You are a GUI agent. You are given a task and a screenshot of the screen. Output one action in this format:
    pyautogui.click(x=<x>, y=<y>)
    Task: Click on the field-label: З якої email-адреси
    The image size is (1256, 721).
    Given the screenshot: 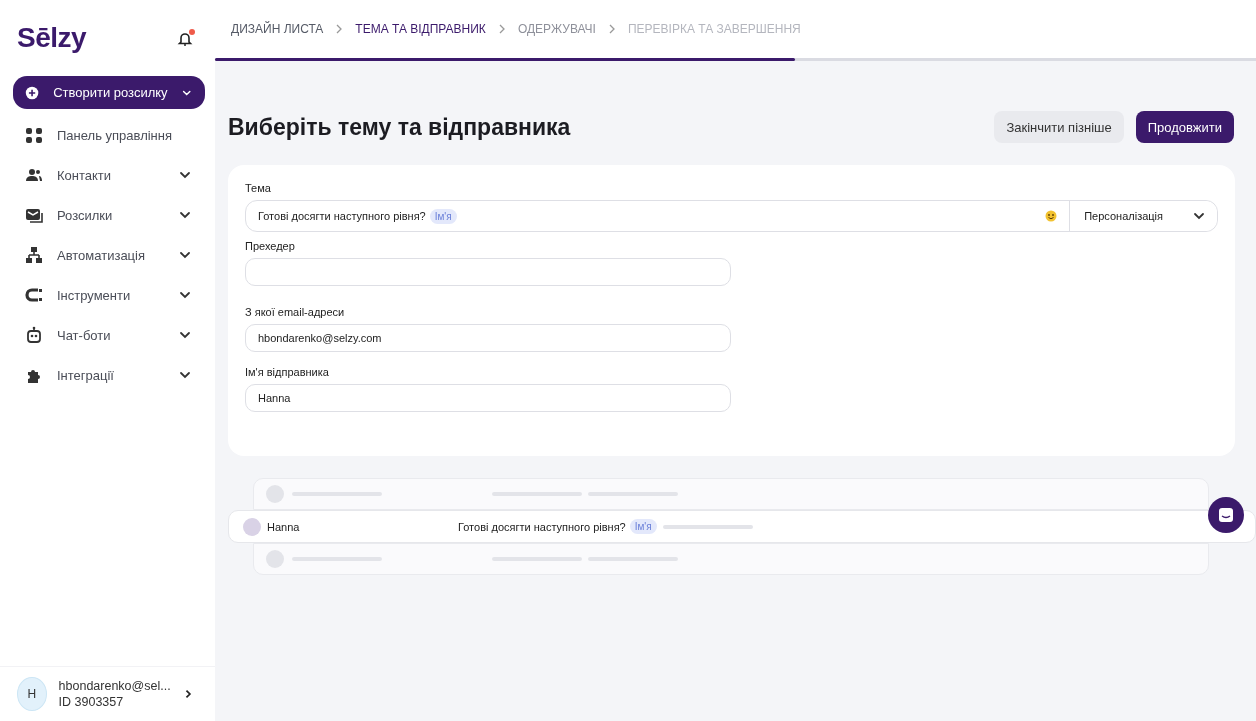 What is the action you would take?
    pyautogui.click(x=295, y=312)
    